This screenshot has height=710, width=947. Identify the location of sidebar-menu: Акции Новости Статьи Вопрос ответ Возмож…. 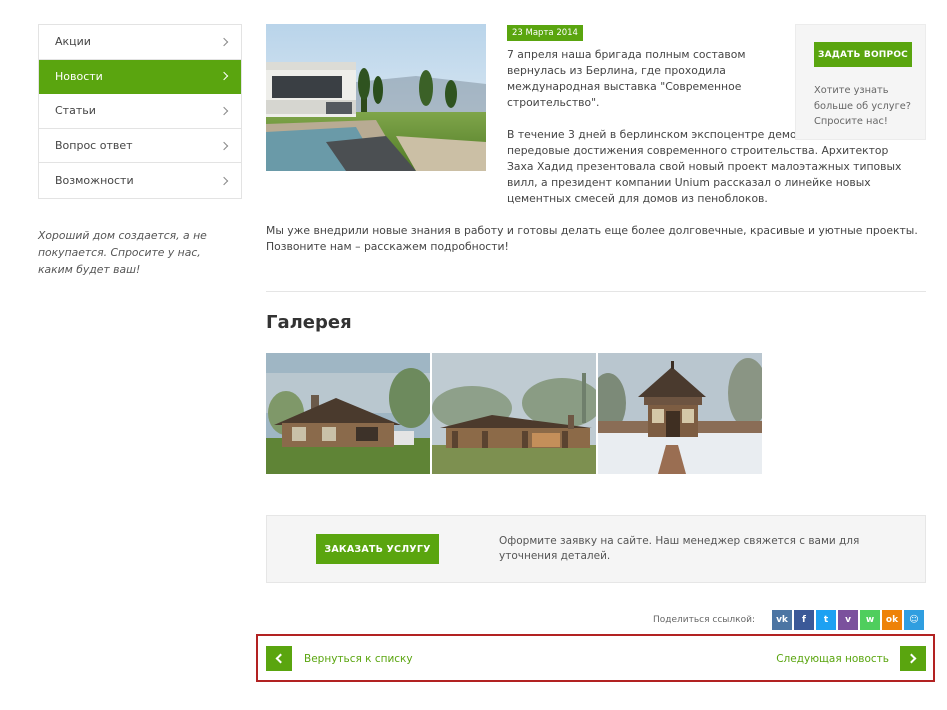
(140, 111).